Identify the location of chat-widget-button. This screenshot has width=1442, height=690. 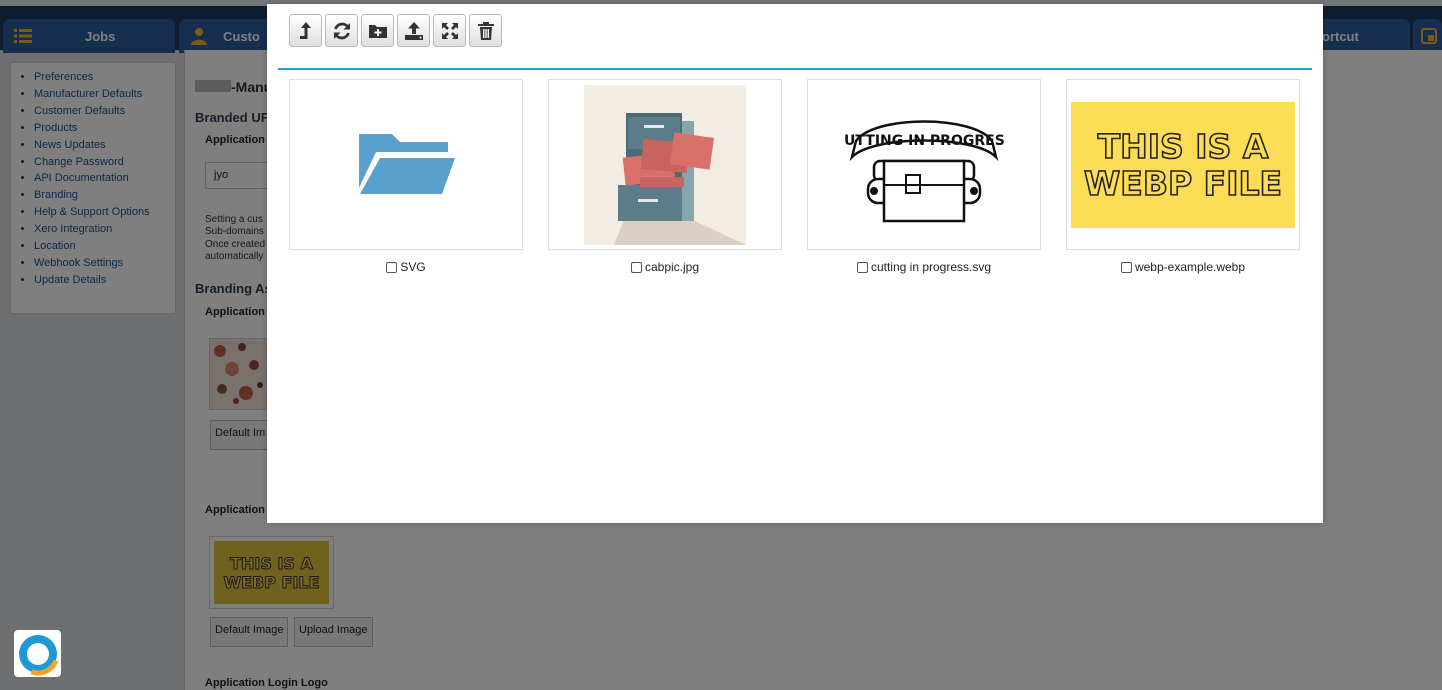
(37, 653).